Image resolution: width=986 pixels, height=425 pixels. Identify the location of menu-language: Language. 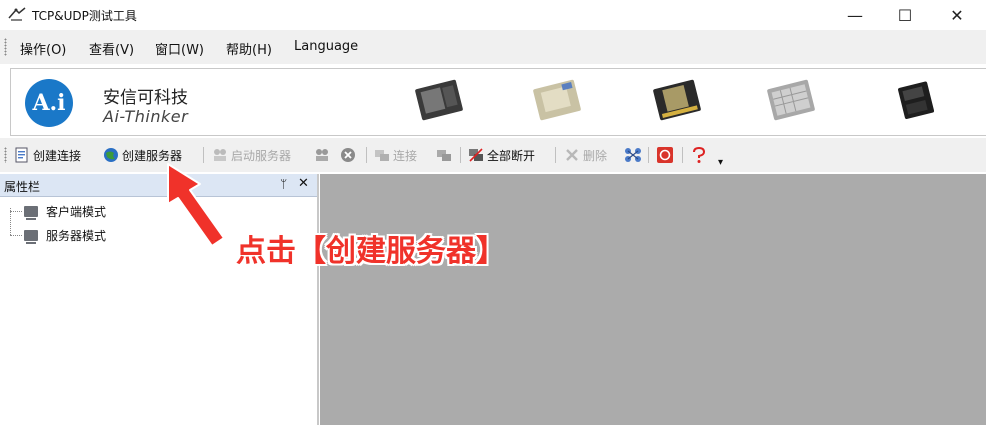
(326, 46).